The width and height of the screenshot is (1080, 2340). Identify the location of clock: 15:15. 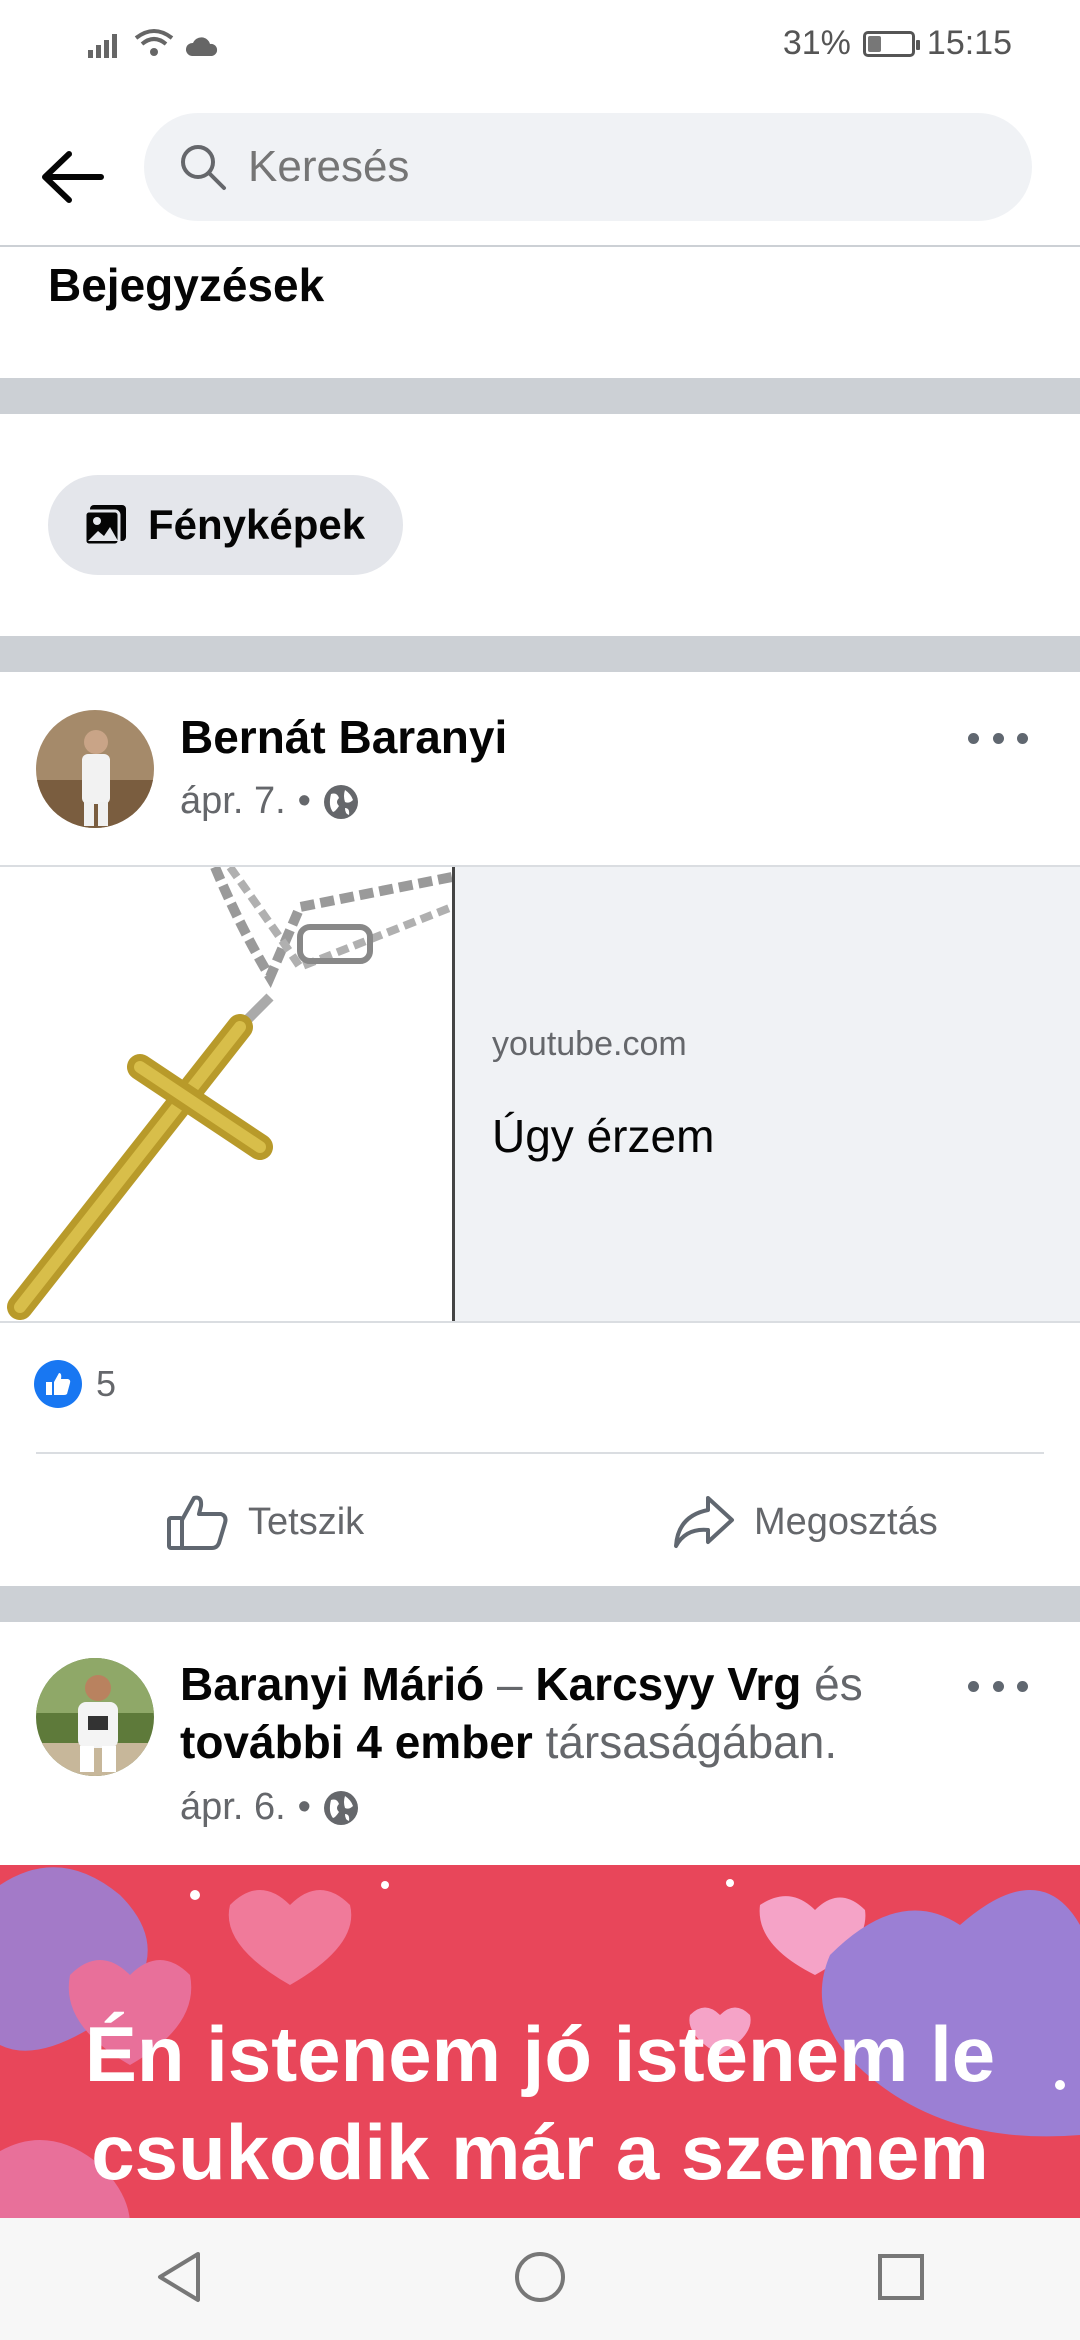
(969, 43).